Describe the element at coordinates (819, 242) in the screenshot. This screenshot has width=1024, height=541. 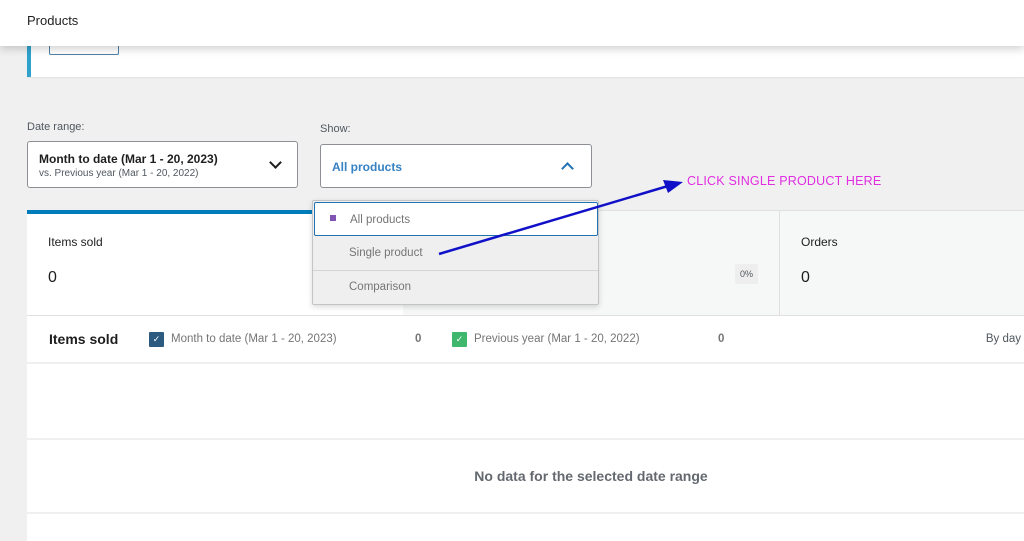
I see `card-label: Orders` at that location.